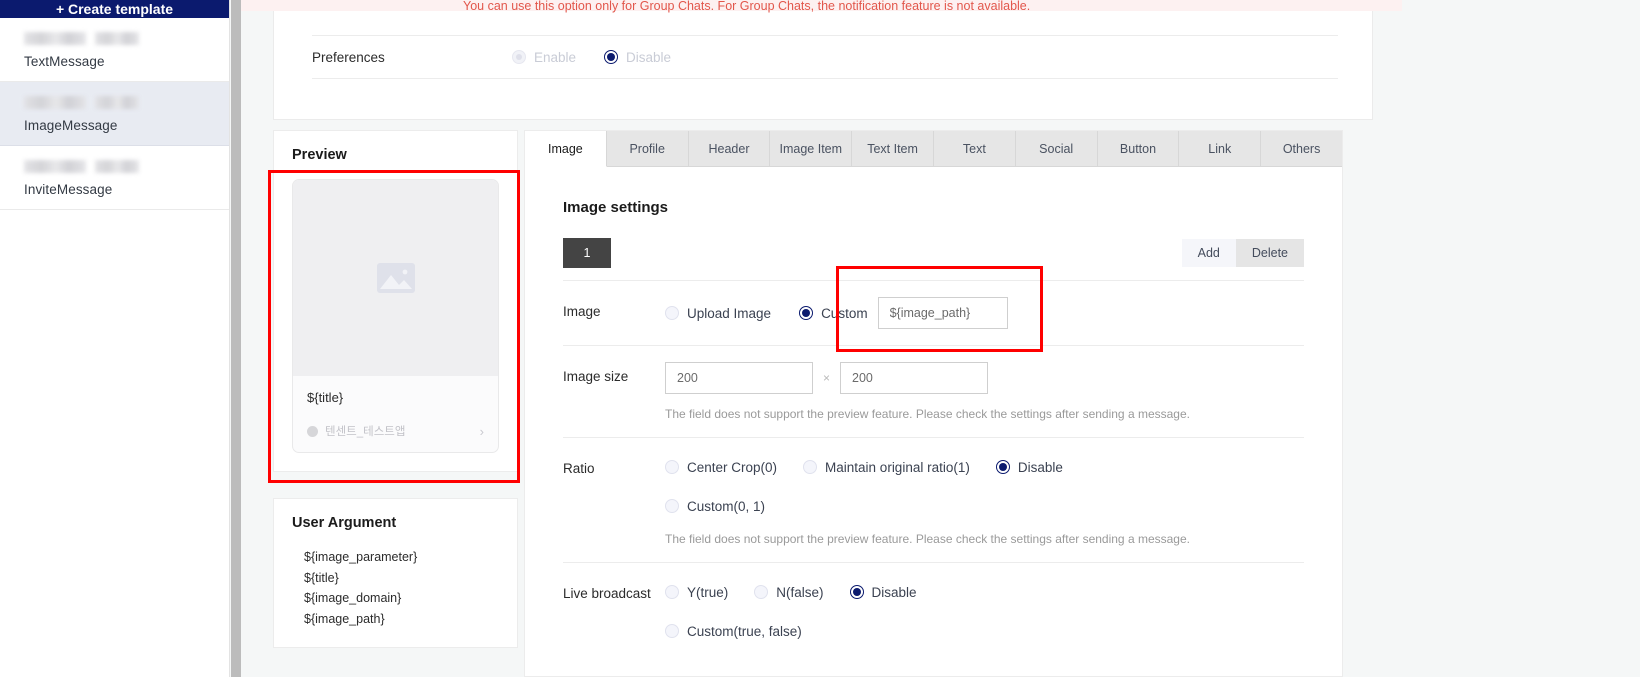 This screenshot has height=677, width=1640. What do you see at coordinates (582, 311) in the screenshot?
I see `image-source-label: Image` at bounding box center [582, 311].